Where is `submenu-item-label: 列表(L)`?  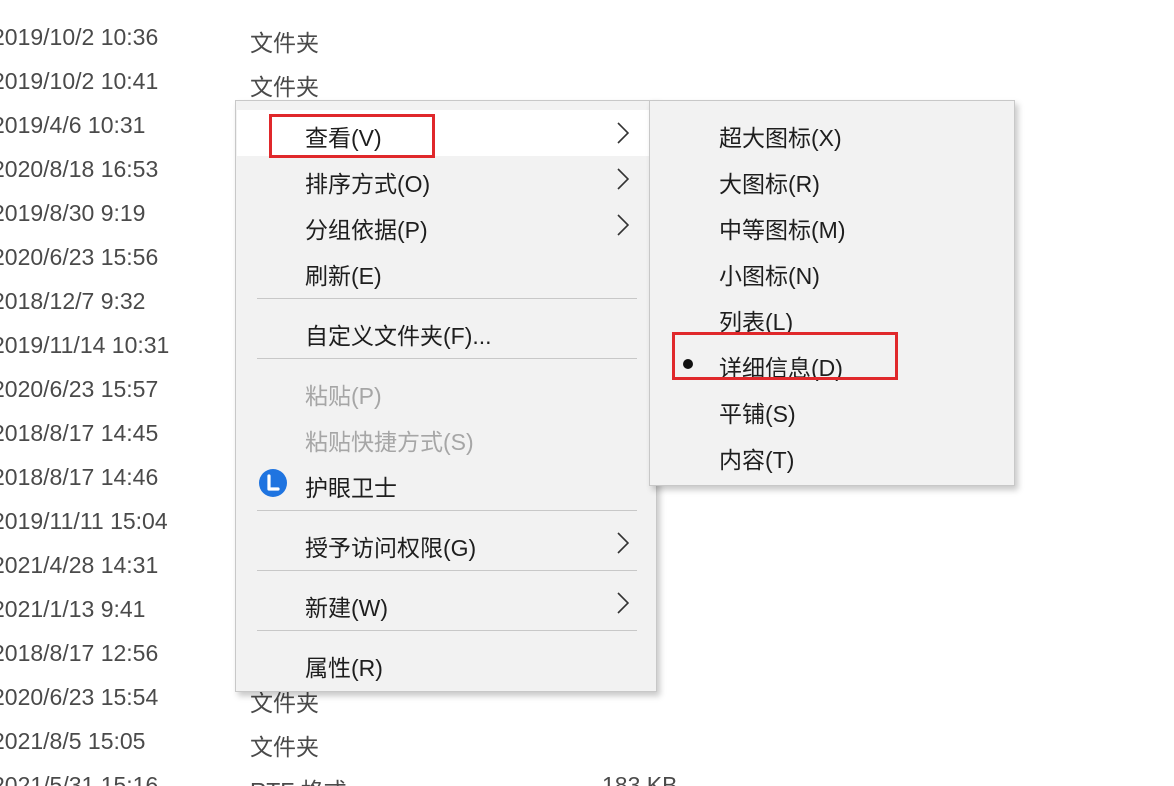 submenu-item-label: 列表(L) is located at coordinates (756, 322).